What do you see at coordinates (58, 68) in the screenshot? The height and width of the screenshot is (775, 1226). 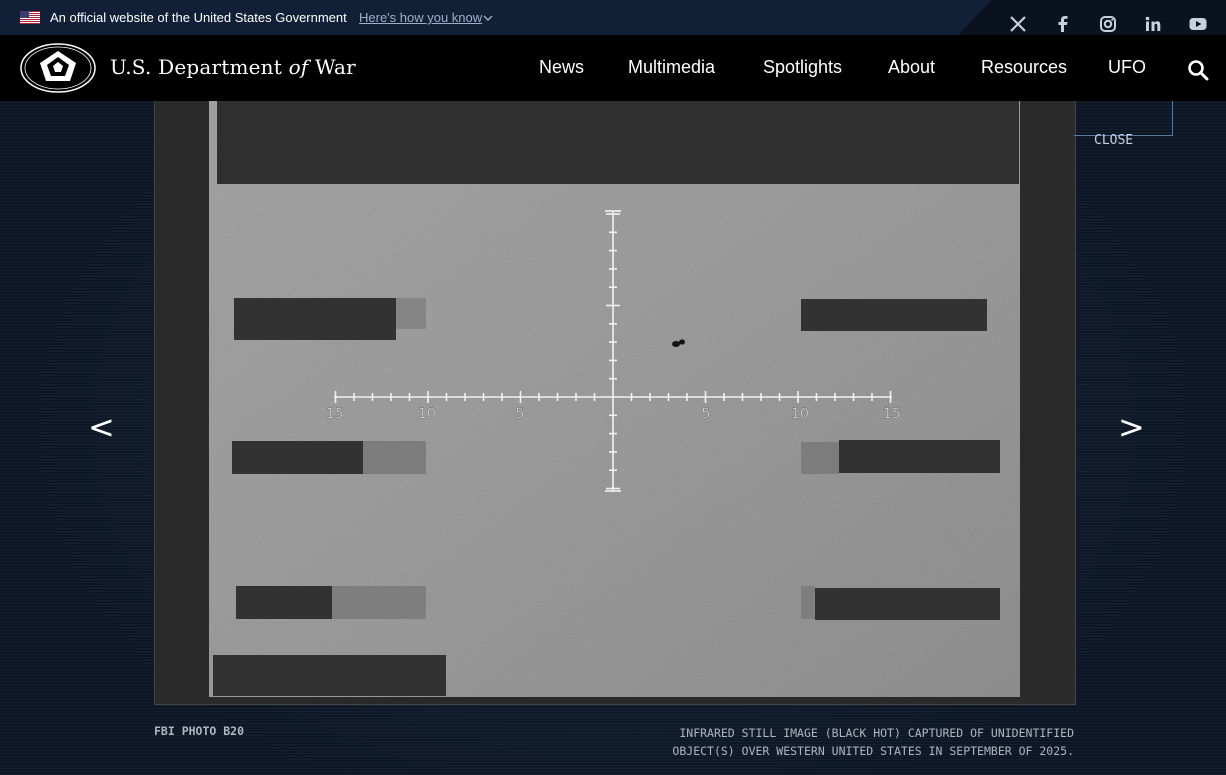 I see `department-seal-logo` at bounding box center [58, 68].